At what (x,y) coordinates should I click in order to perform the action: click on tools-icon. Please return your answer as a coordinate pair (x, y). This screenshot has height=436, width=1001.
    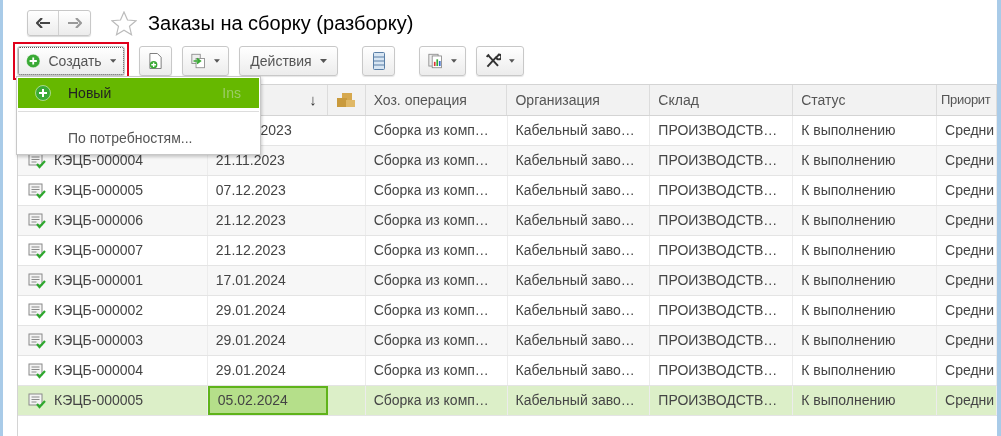
    Looking at the image, I should click on (493, 61).